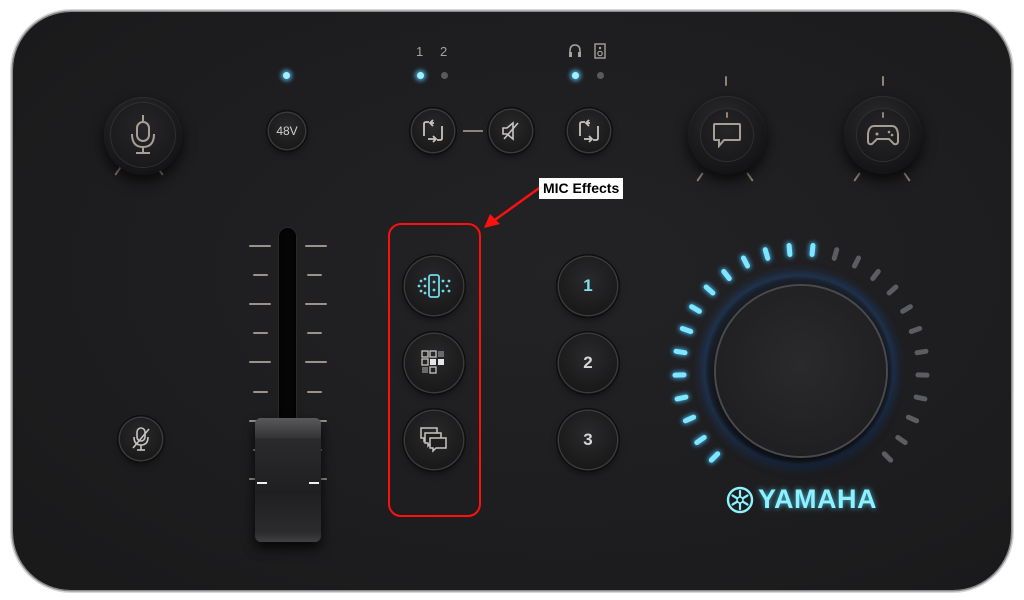 The width and height of the screenshot is (1024, 600). What do you see at coordinates (801, 371) in the screenshot?
I see `master-volume-knob` at bounding box center [801, 371].